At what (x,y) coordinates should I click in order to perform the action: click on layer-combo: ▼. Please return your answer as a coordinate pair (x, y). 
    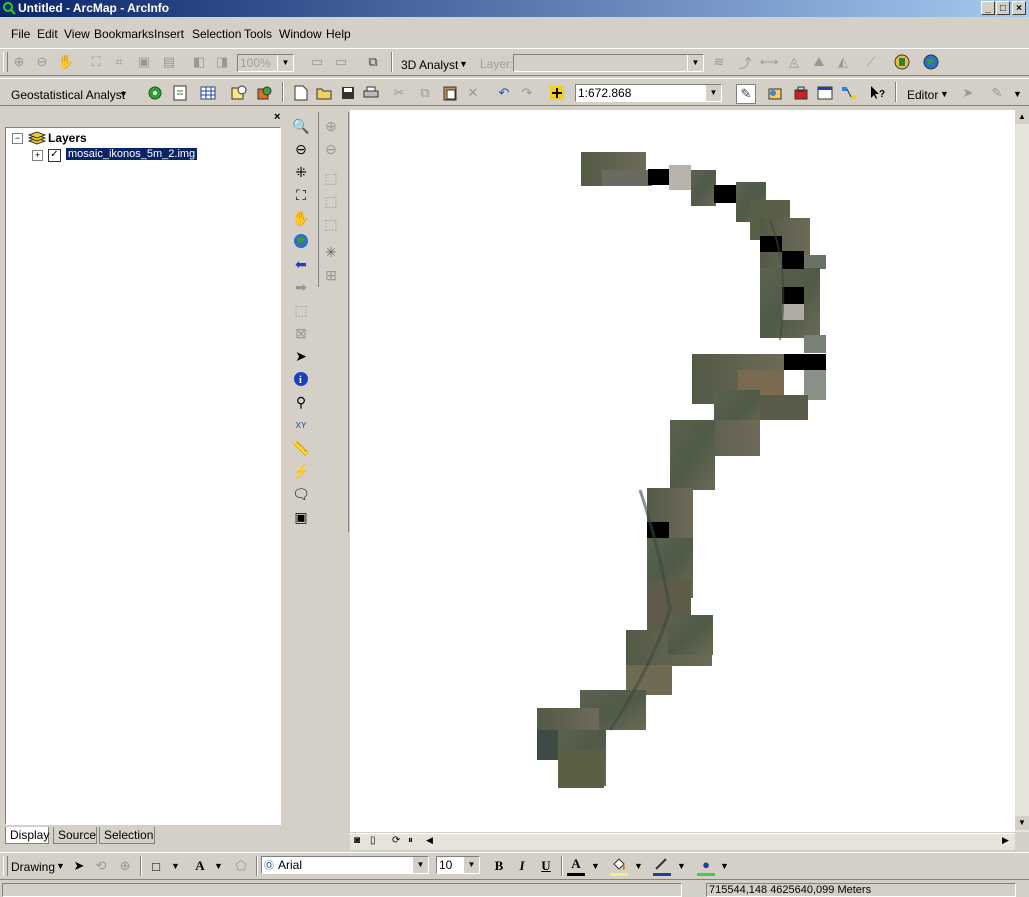
    Looking at the image, I should click on (608, 63).